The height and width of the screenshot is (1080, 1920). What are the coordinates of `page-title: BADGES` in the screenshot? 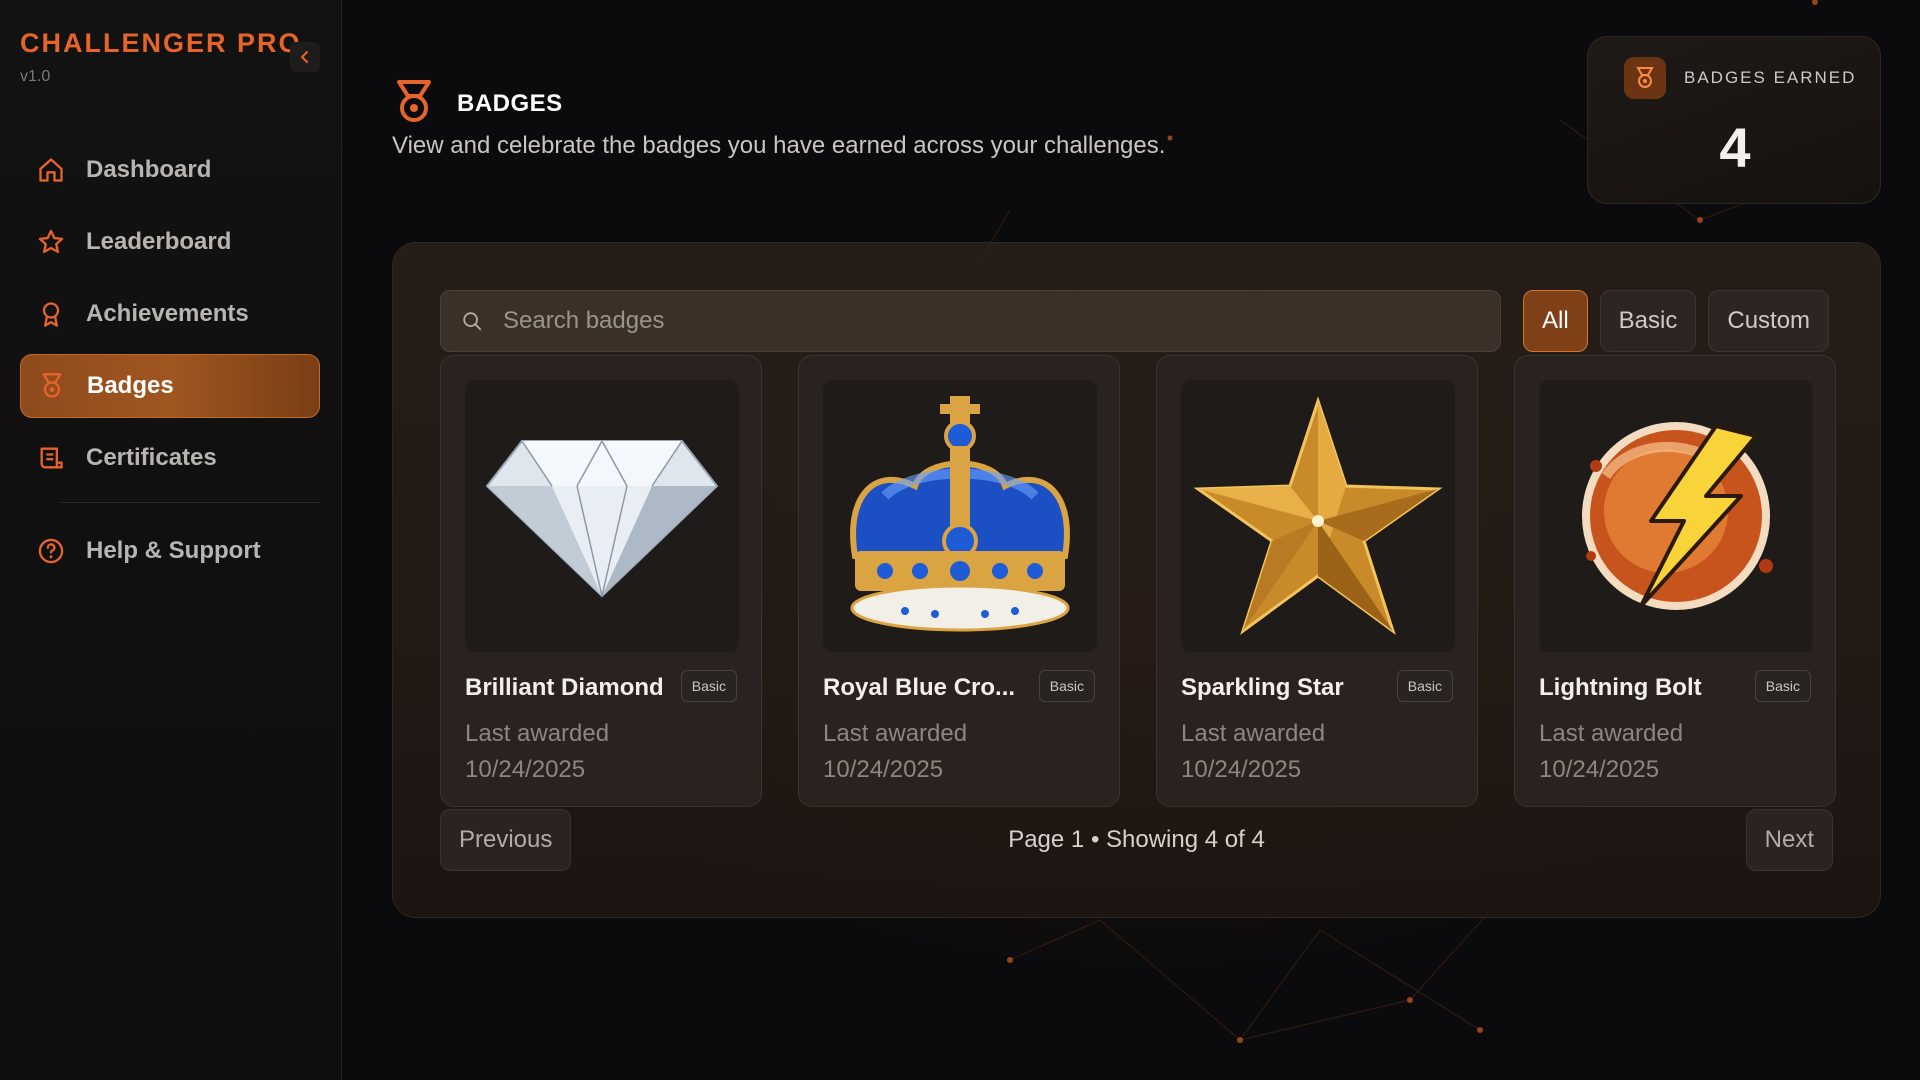 It's located at (510, 103).